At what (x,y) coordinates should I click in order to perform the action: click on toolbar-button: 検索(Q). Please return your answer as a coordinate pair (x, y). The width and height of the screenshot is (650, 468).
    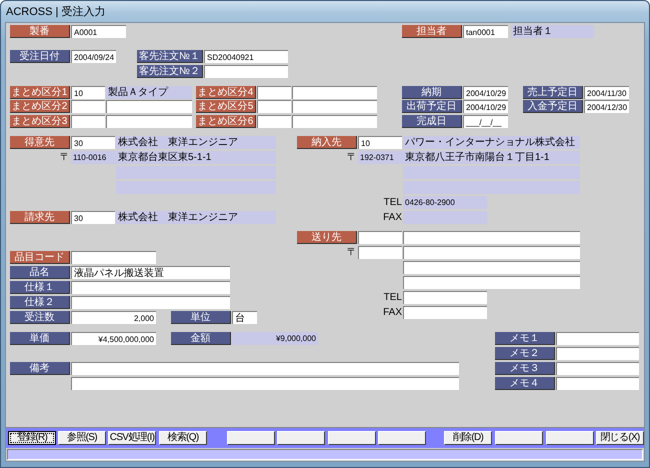
    Looking at the image, I should click on (183, 438).